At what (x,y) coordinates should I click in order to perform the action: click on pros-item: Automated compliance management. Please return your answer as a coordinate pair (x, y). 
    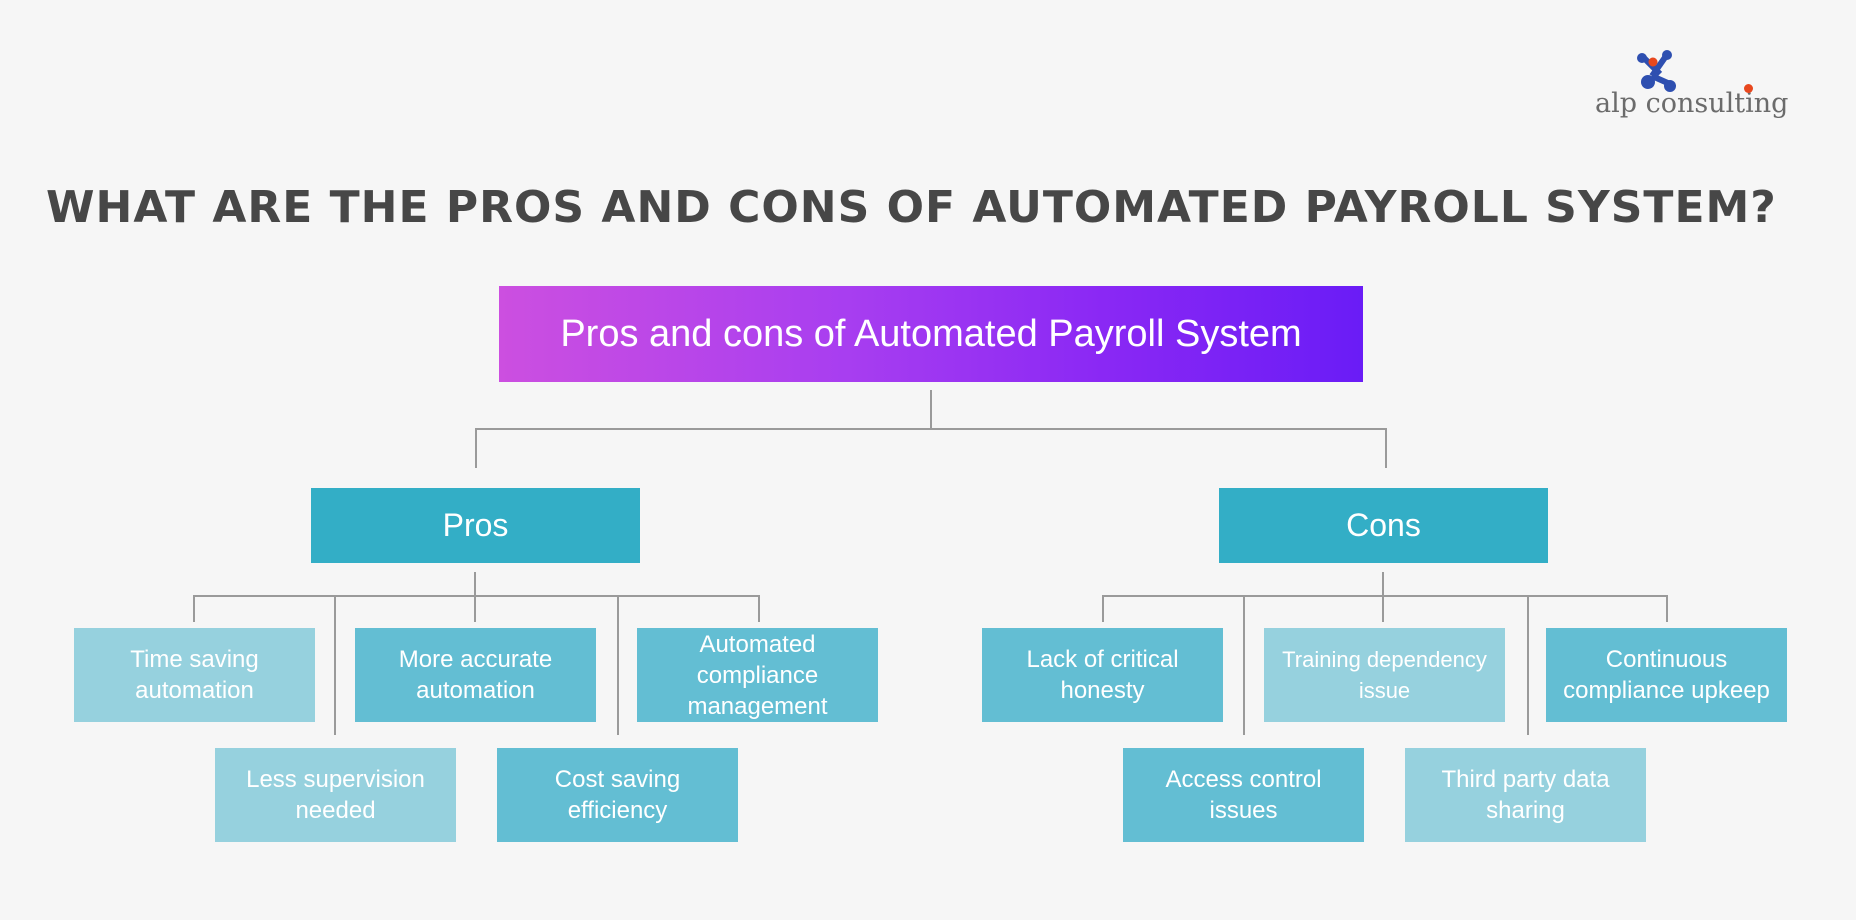
    Looking at the image, I should click on (757, 675).